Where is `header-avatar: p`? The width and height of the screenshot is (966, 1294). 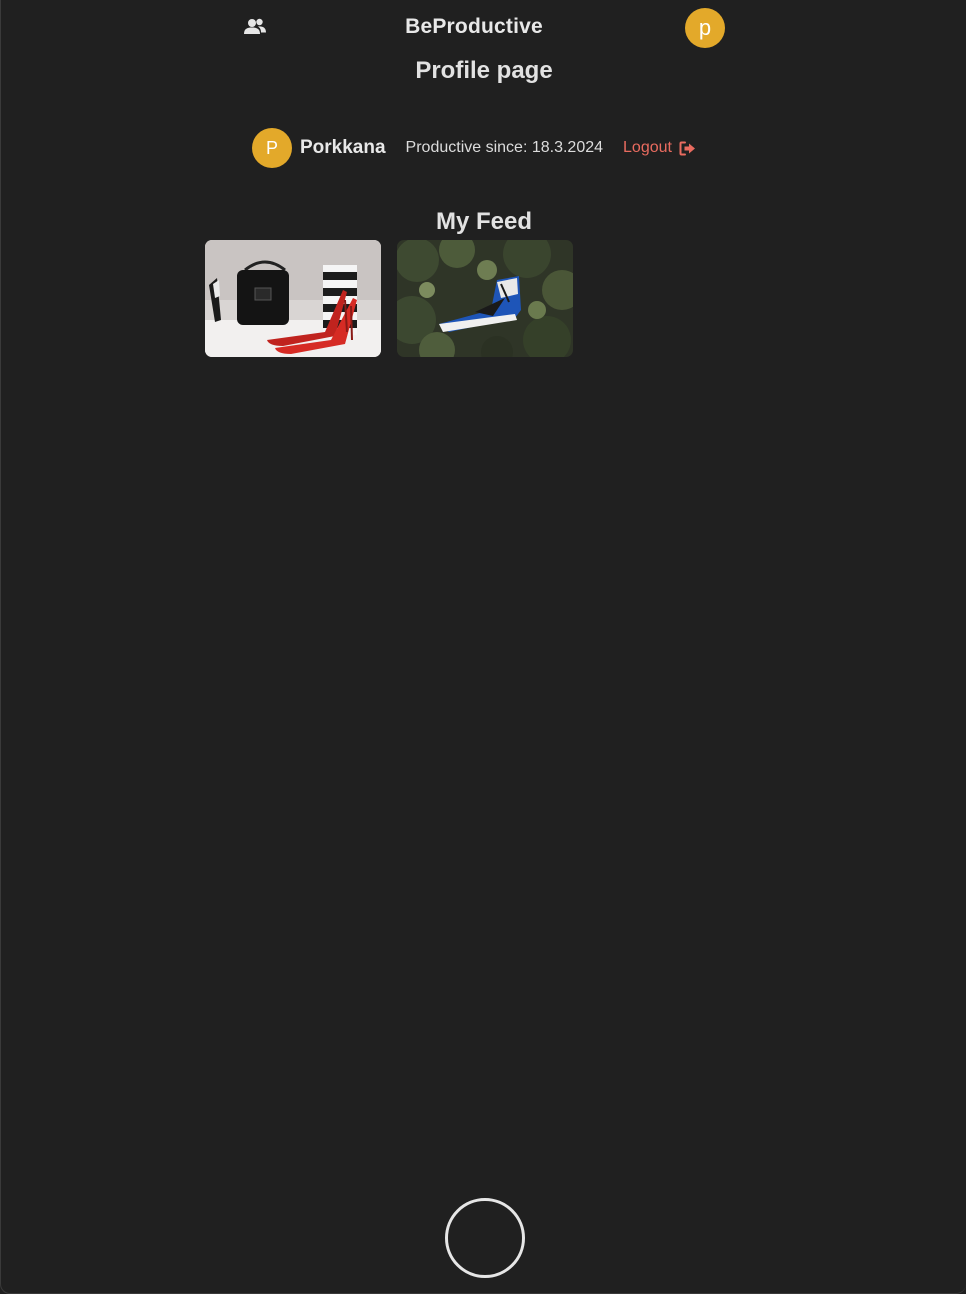
header-avatar: p is located at coordinates (705, 28).